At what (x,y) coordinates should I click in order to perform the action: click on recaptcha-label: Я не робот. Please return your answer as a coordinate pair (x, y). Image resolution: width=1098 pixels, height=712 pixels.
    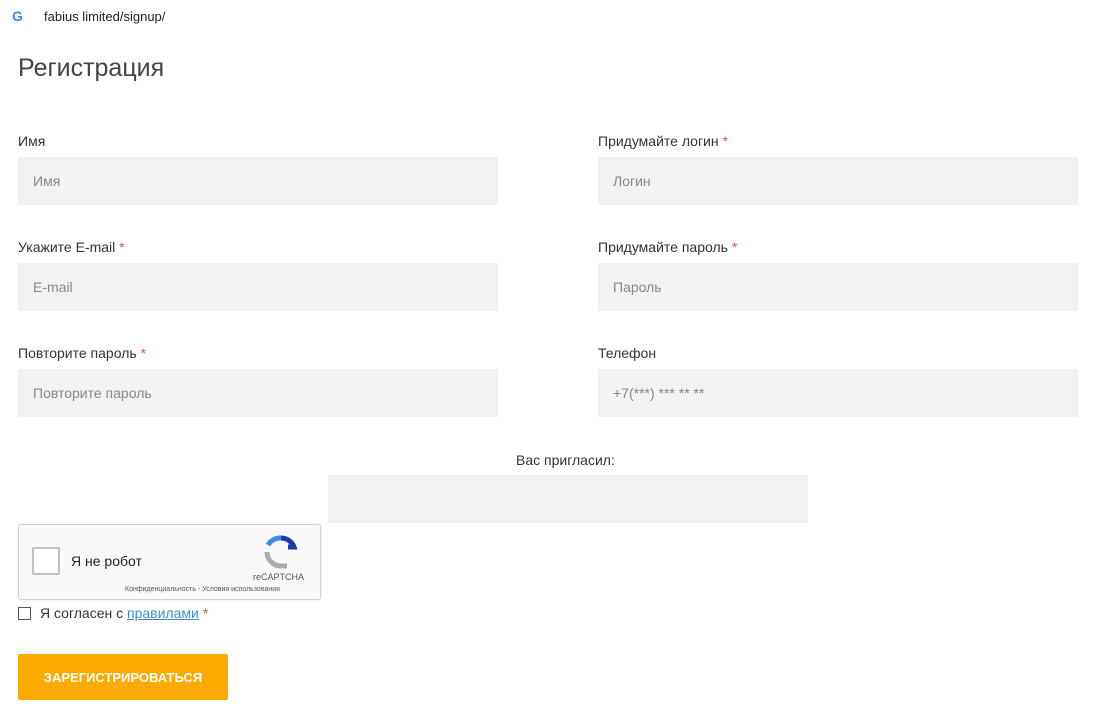
    Looking at the image, I should click on (106, 561).